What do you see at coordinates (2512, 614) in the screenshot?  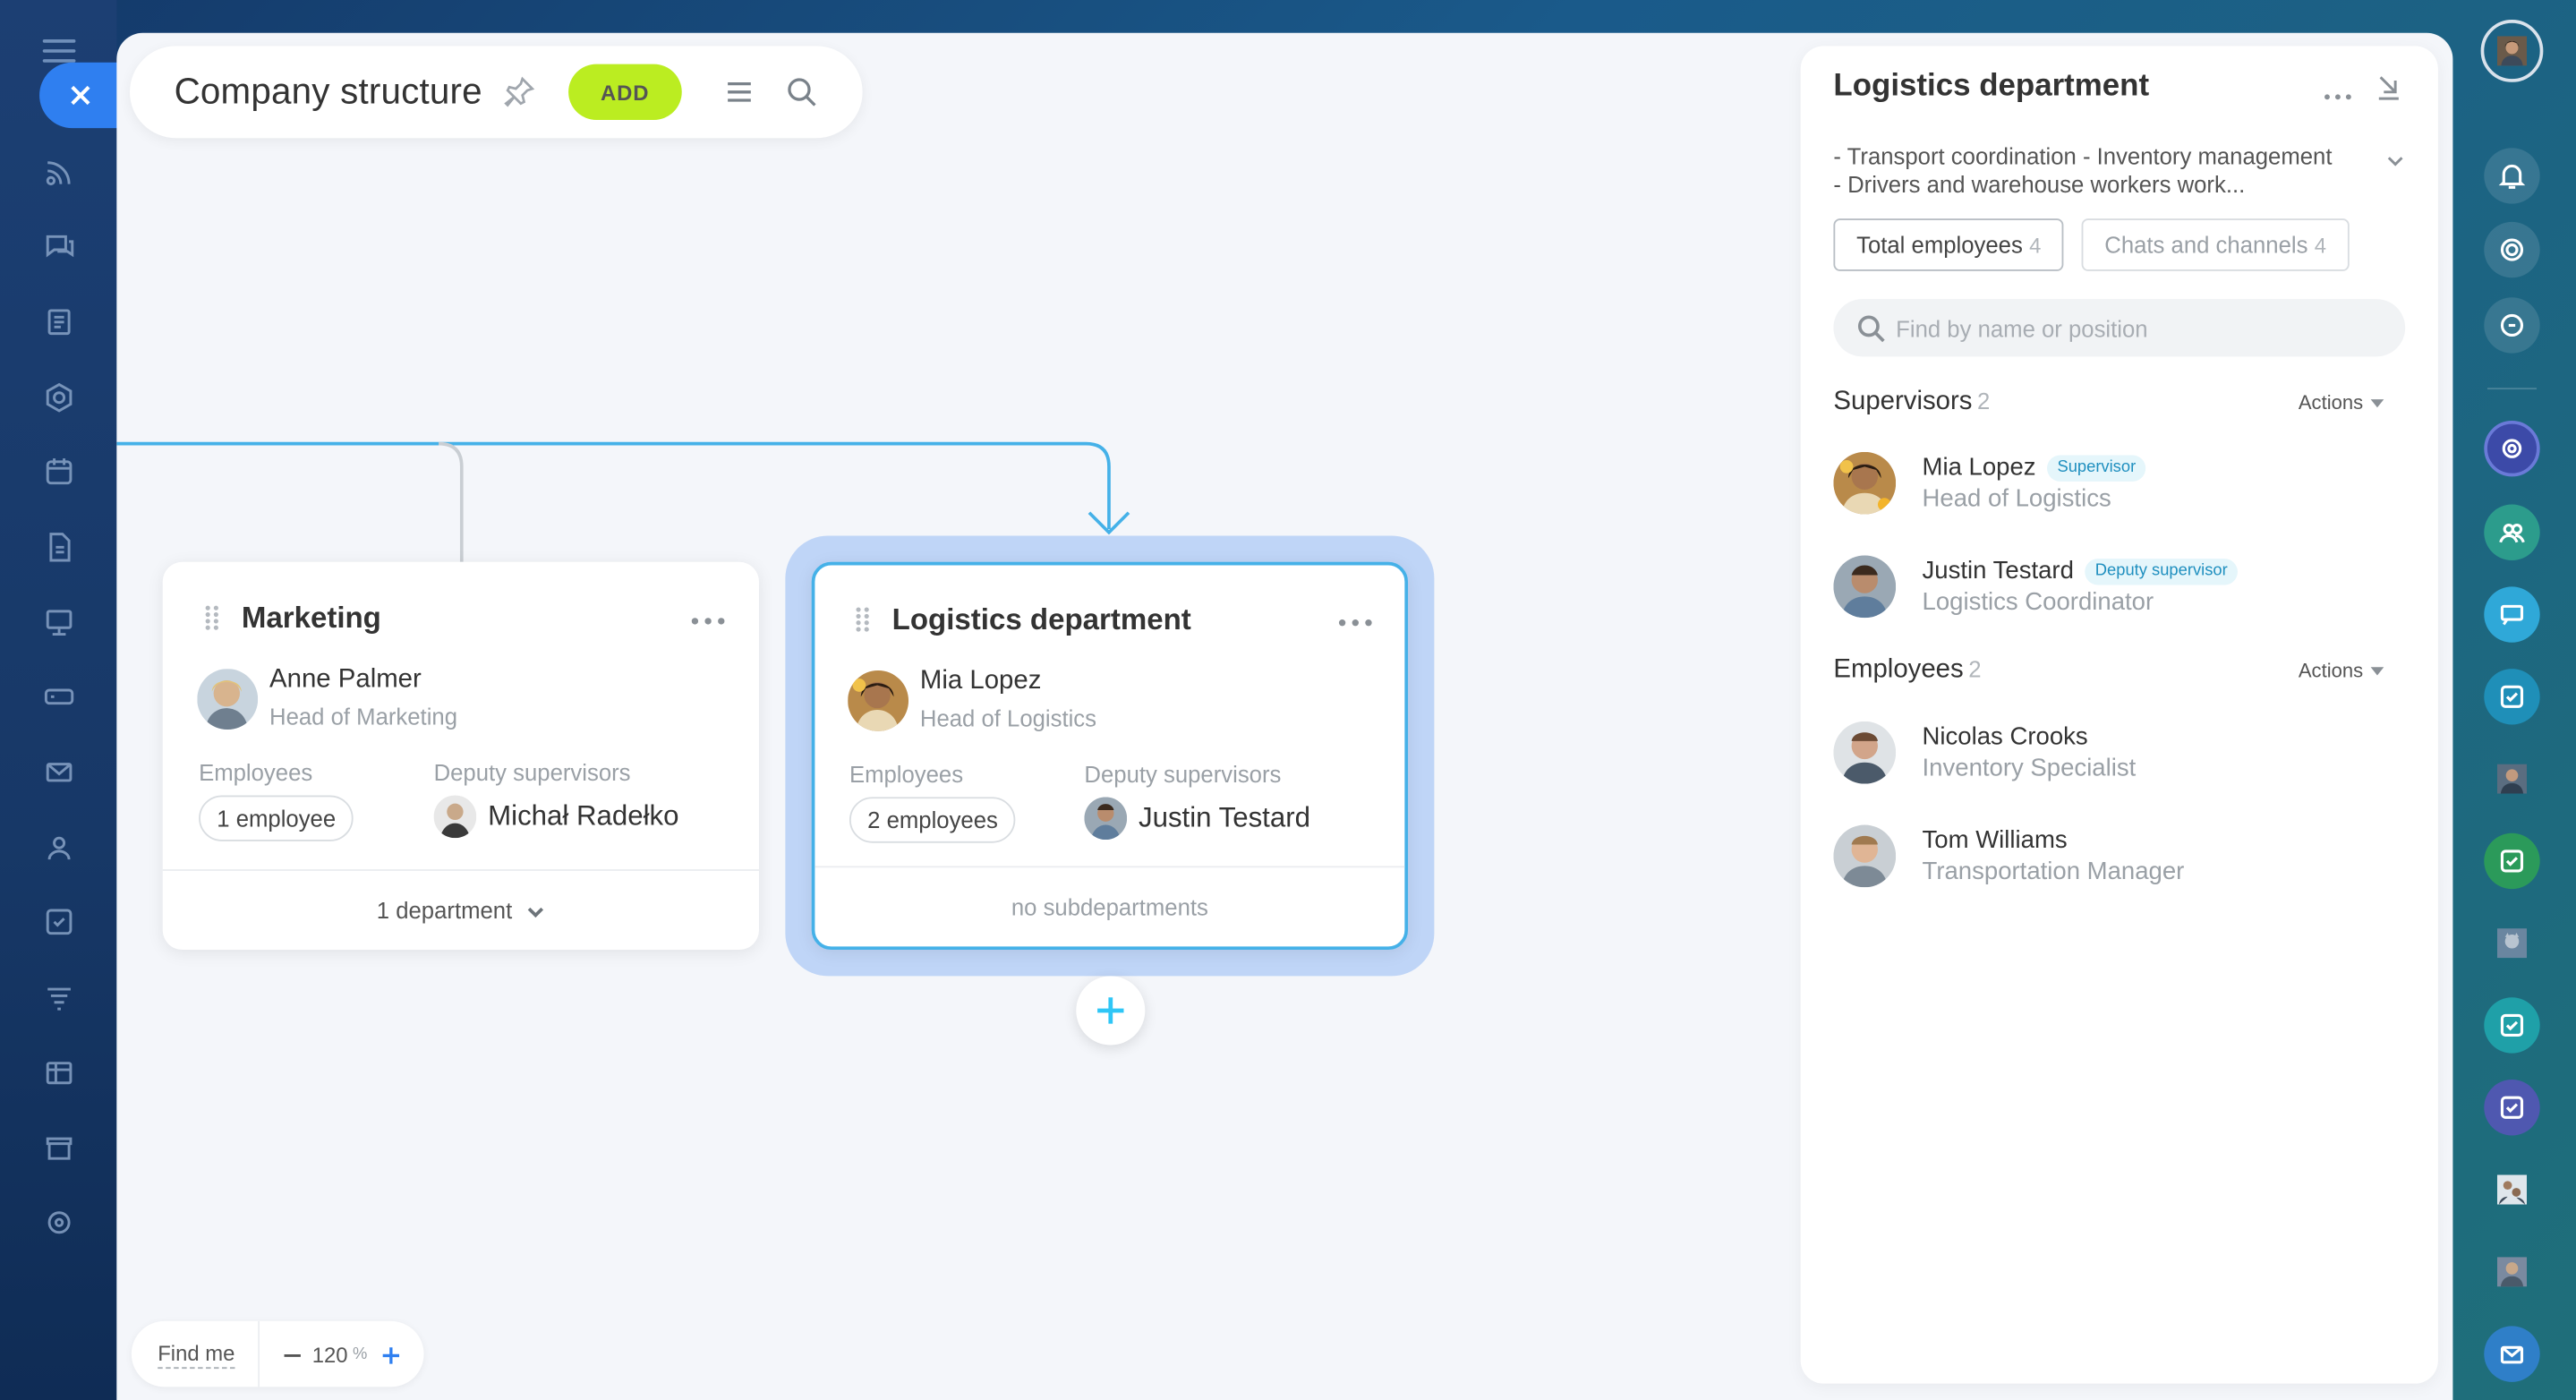 I see `channel-chat-icon` at bounding box center [2512, 614].